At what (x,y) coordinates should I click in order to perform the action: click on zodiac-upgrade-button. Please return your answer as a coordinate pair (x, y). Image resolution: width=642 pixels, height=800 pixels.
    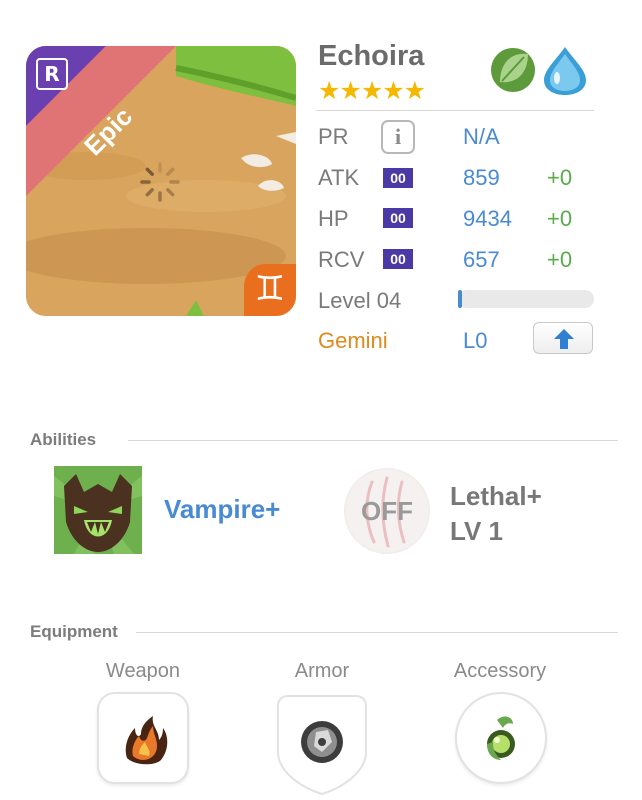
    Looking at the image, I should click on (563, 338).